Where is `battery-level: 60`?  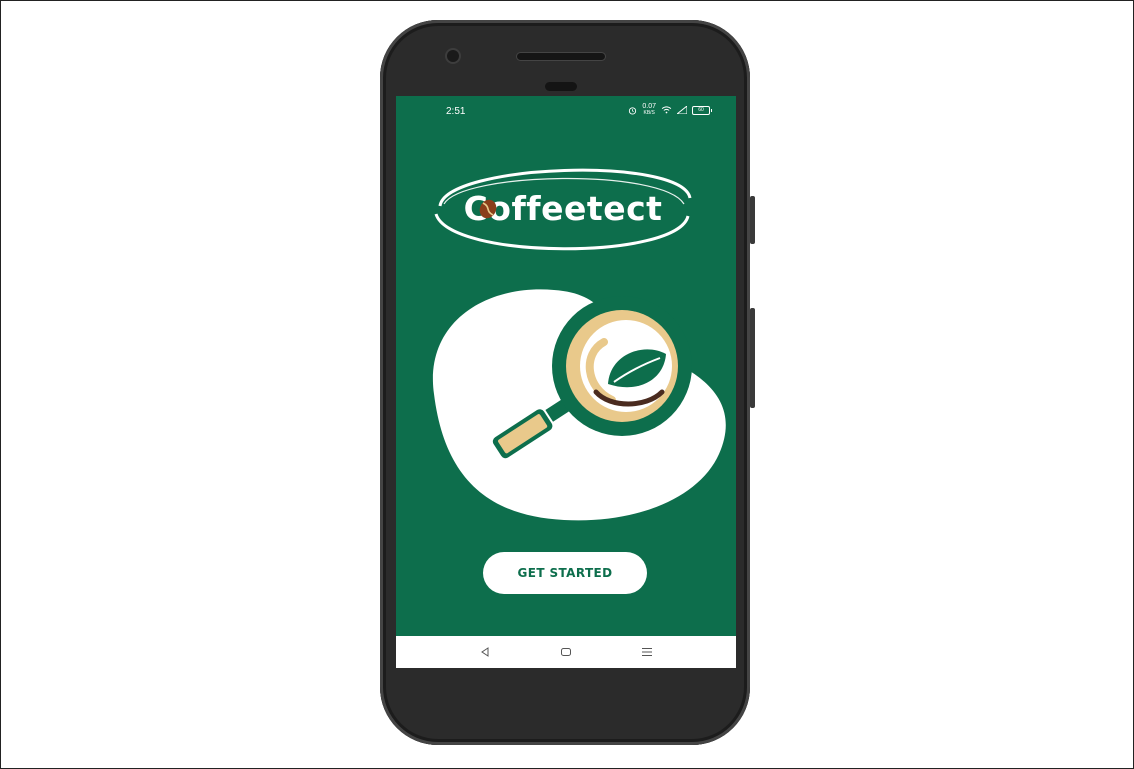 battery-level: 60 is located at coordinates (701, 110).